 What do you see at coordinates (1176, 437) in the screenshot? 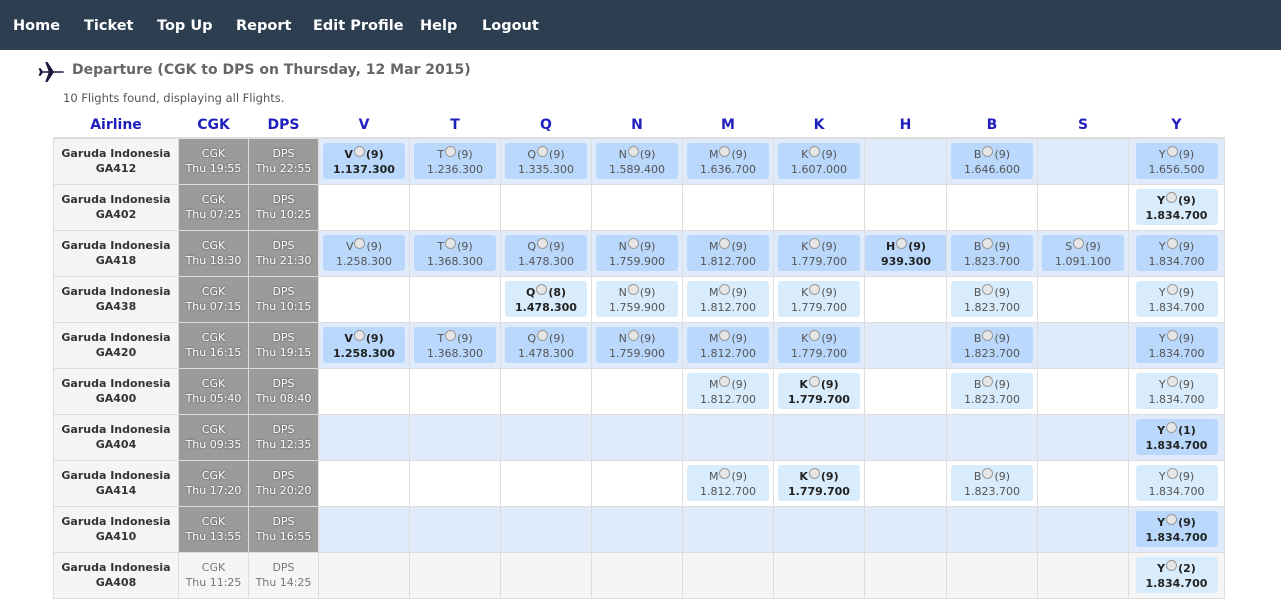
I see `fare-option: Y (1) 1.834.700` at bounding box center [1176, 437].